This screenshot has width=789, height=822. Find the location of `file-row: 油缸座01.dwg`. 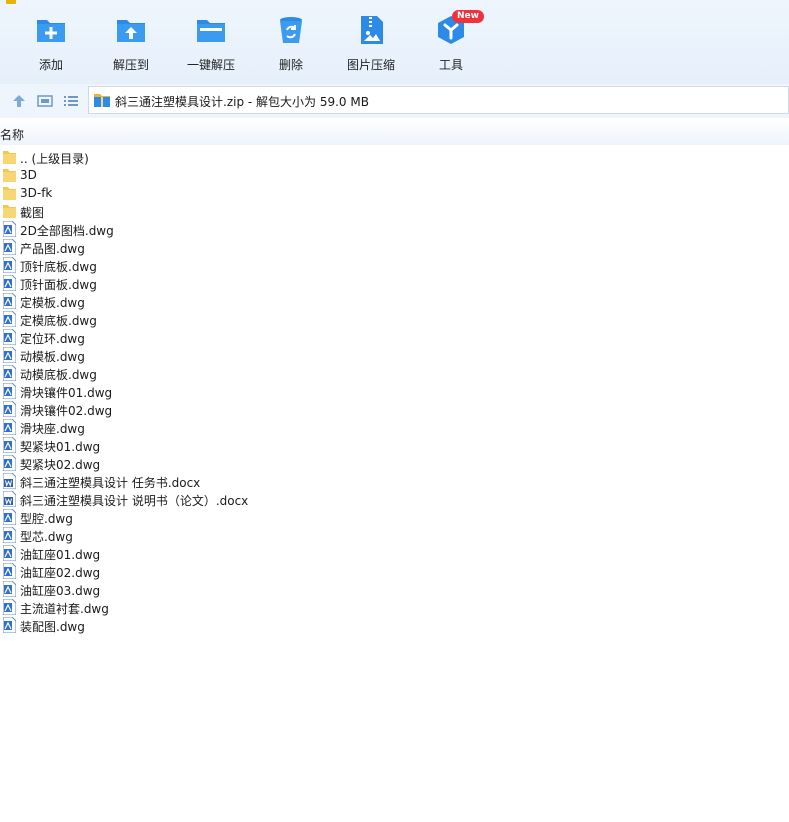

file-row: 油缸座01.dwg is located at coordinates (394, 553).